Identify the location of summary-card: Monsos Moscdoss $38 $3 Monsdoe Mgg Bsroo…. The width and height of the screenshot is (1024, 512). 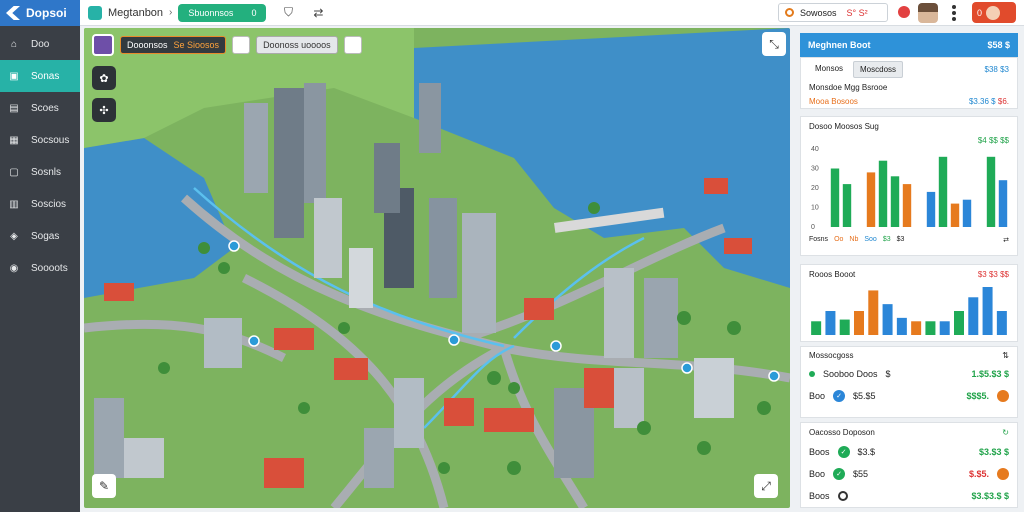
(909, 83).